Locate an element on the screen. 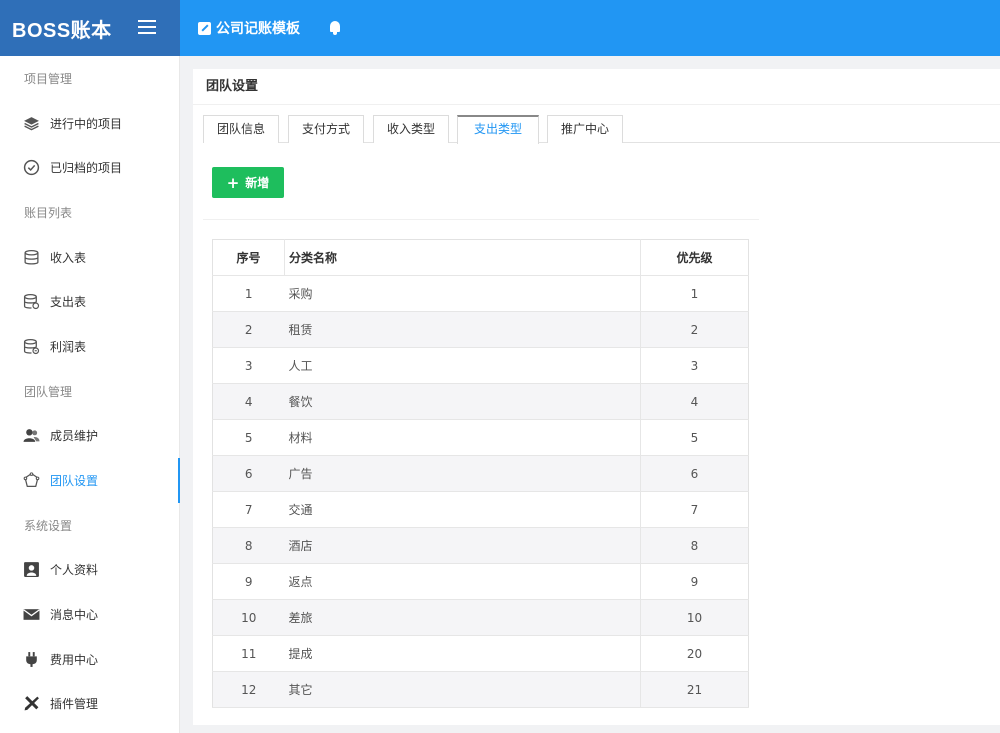 Image resolution: width=1000 pixels, height=733 pixels. cell-priority: 9 is located at coordinates (694, 581).